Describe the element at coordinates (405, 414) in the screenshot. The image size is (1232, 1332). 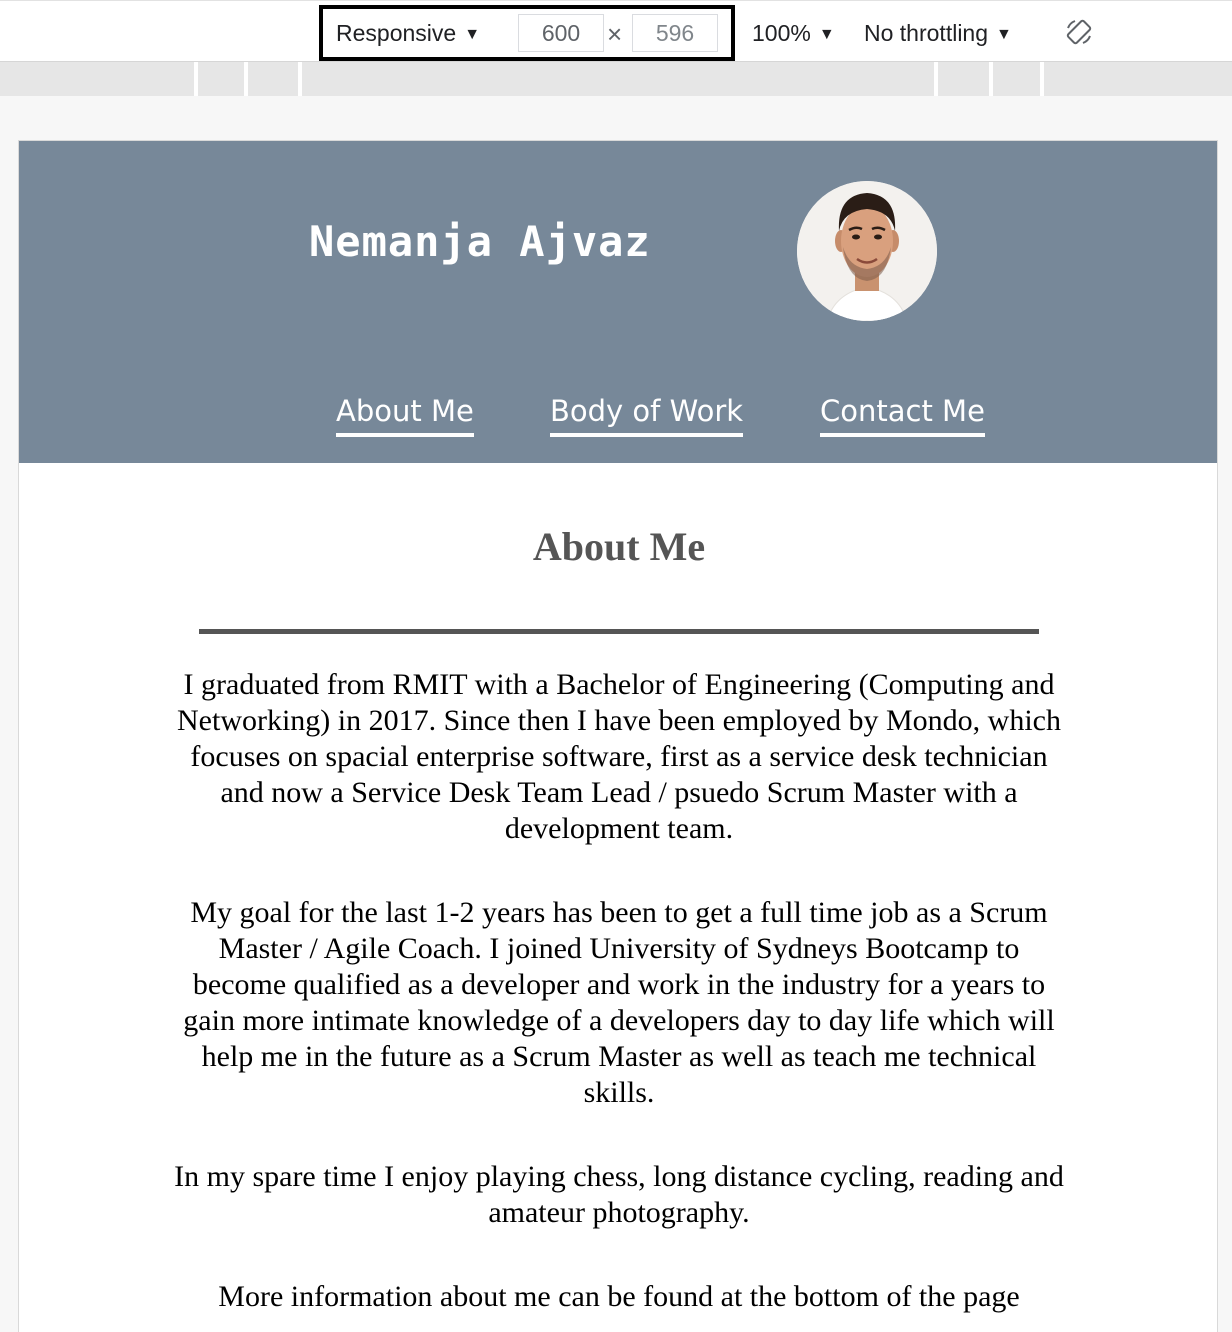
I see `nav-about-me-link: About Me` at that location.